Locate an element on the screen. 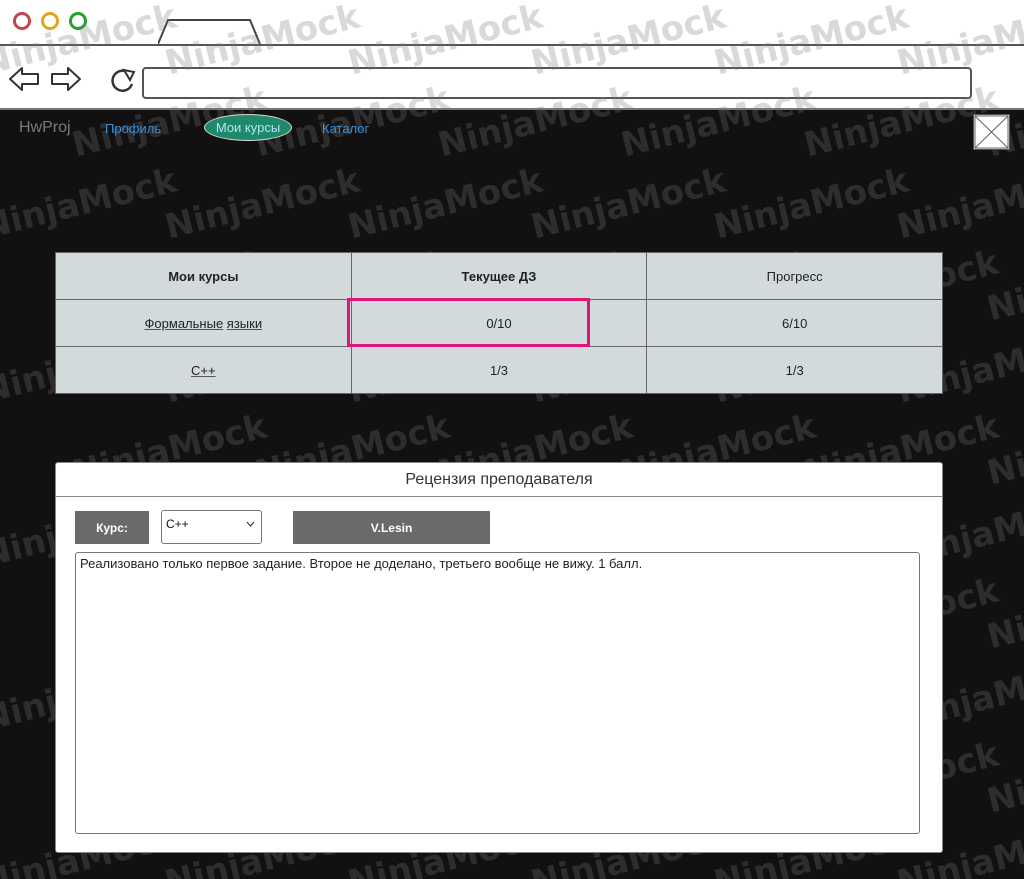 This screenshot has width=1024, height=879. address-bar is located at coordinates (557, 83).